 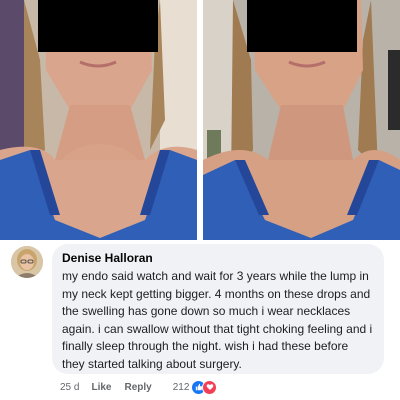 What do you see at coordinates (210, 387) in the screenshot?
I see `love-icon` at bounding box center [210, 387].